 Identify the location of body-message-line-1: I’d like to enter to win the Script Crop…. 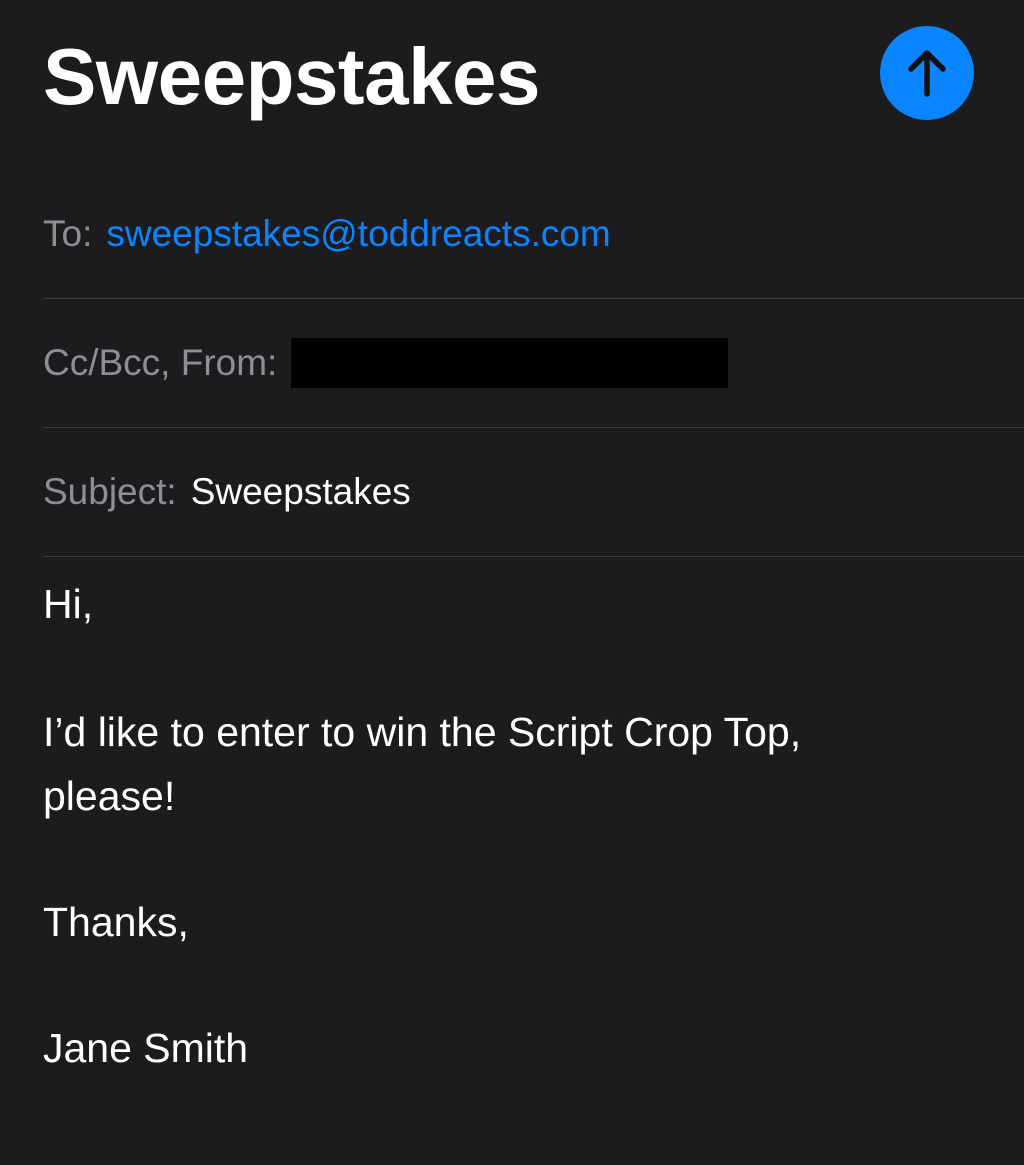
(422, 732).